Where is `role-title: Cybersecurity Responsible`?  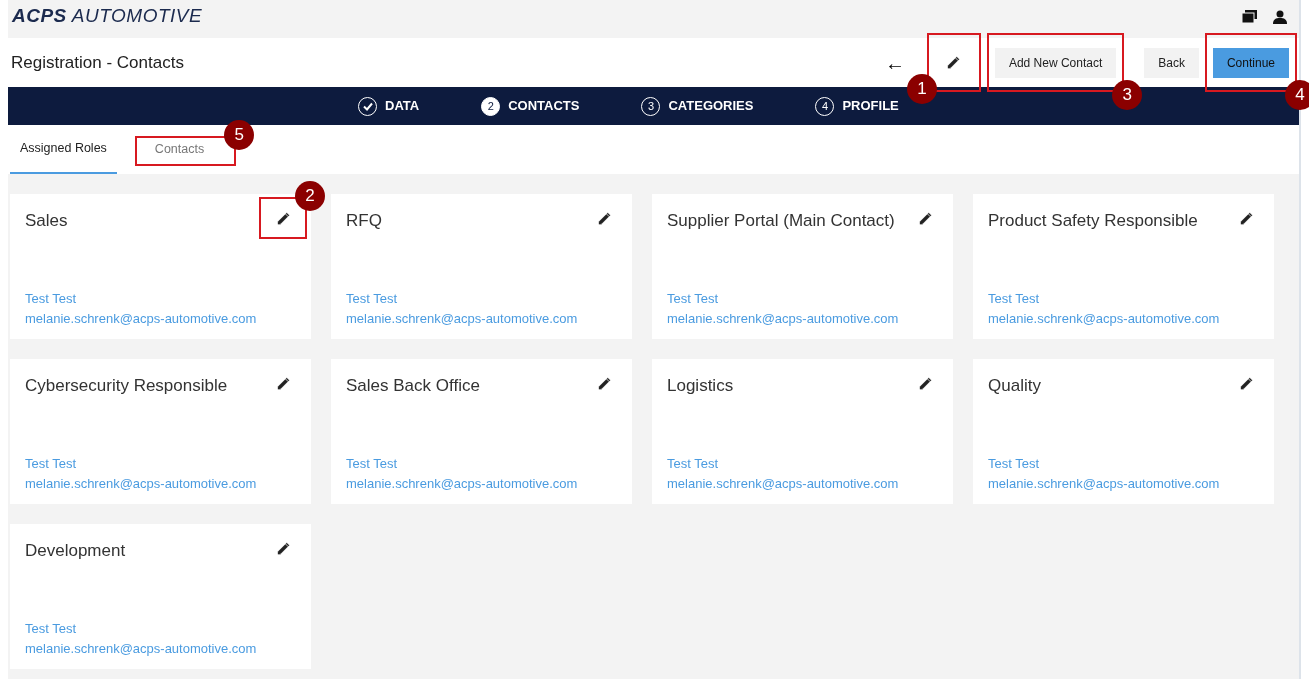 role-title: Cybersecurity Responsible is located at coordinates (126, 386).